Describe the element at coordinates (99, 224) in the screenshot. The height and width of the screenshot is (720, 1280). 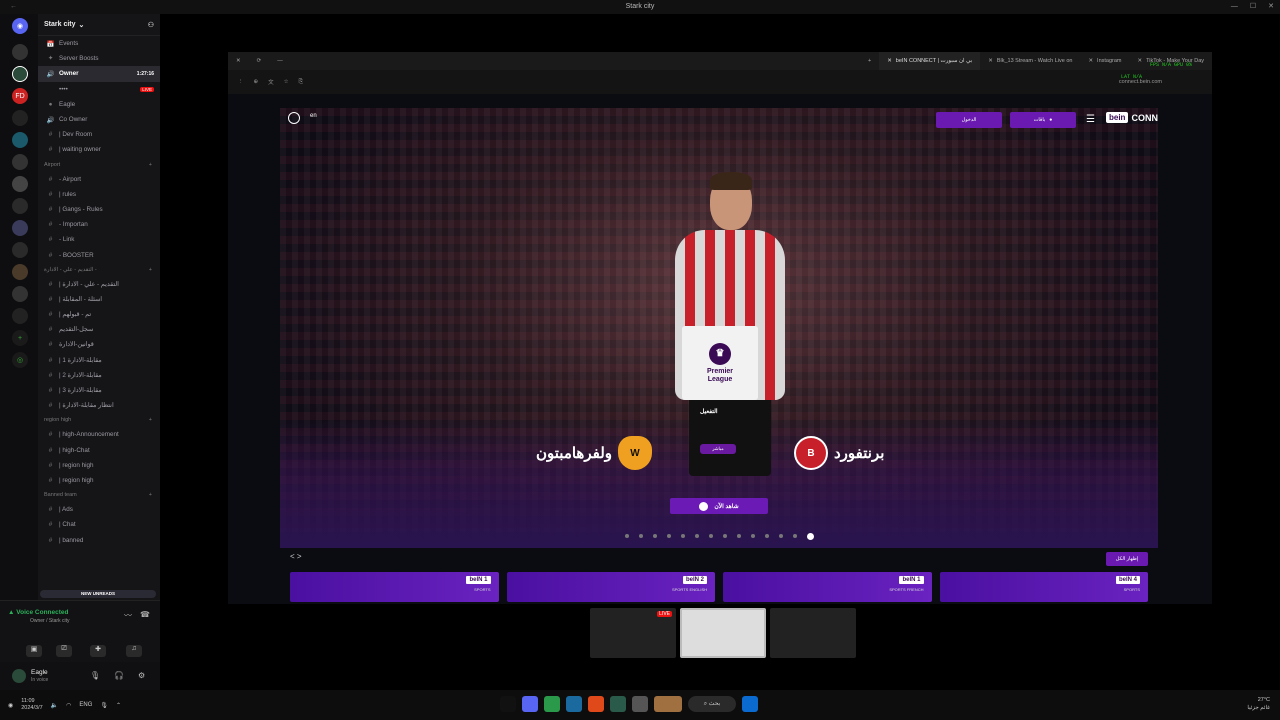
I see `channel-item: # - Importan` at that location.